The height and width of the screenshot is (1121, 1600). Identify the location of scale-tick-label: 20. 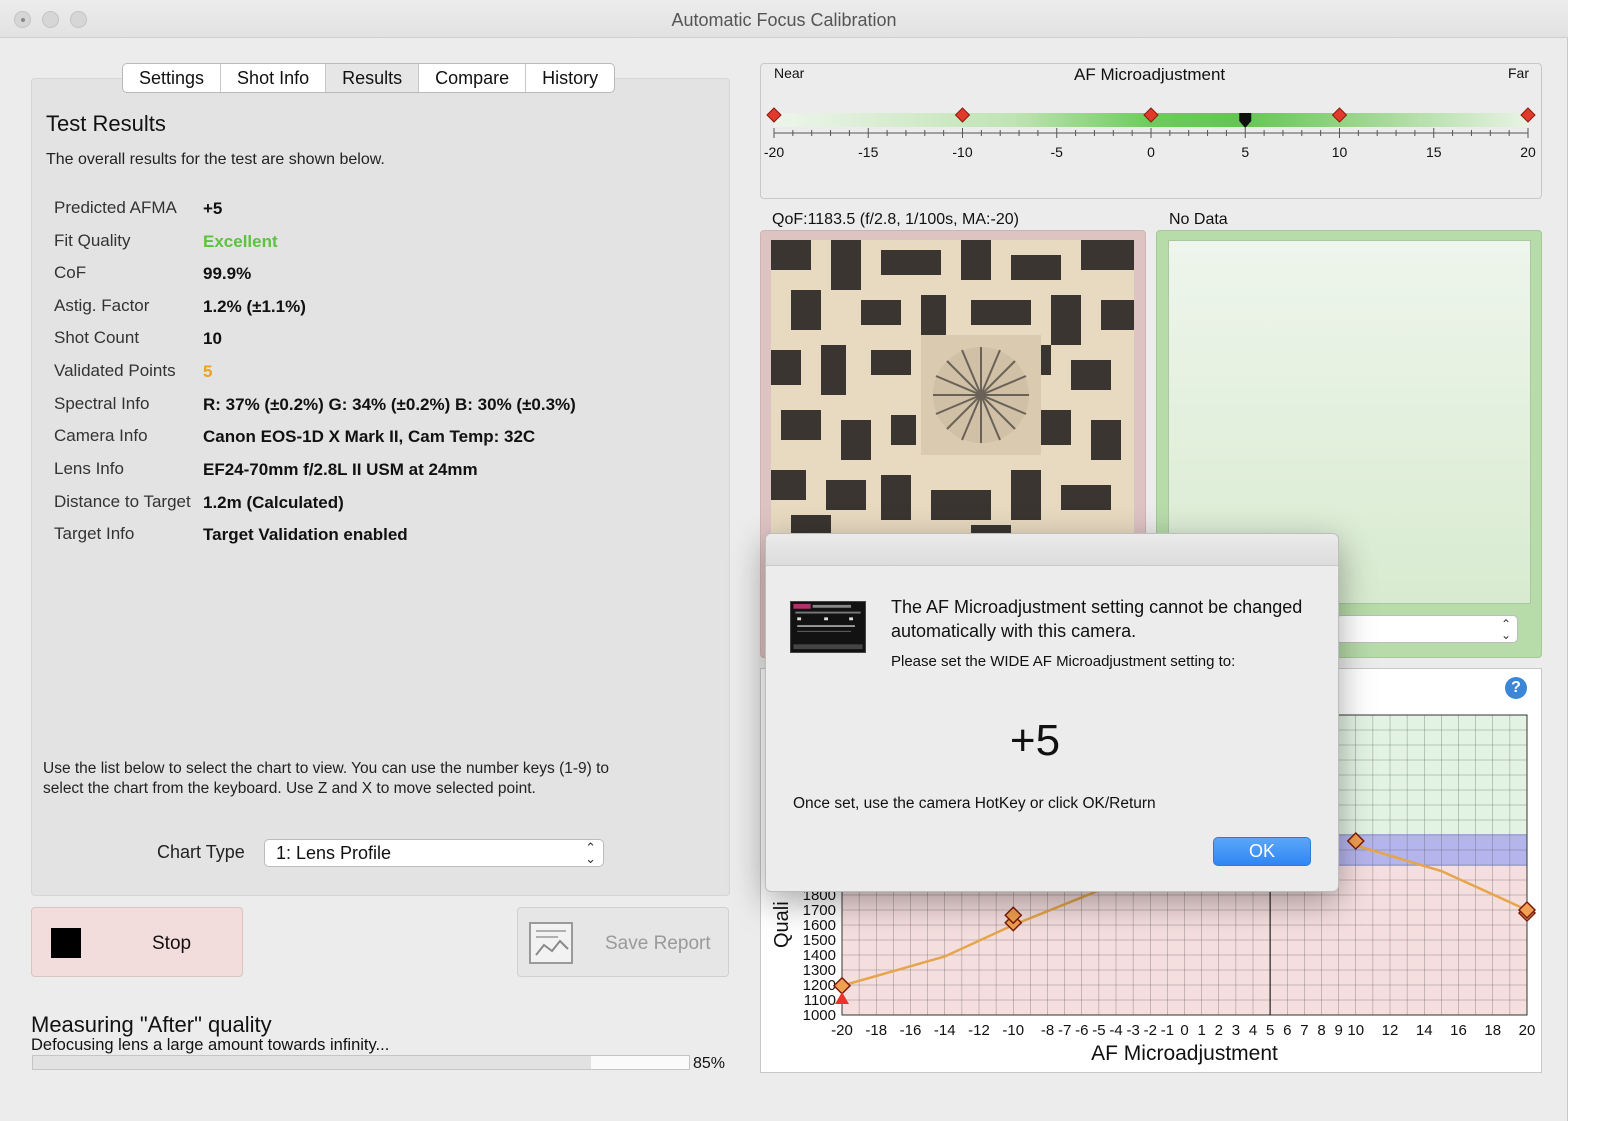
(1528, 152).